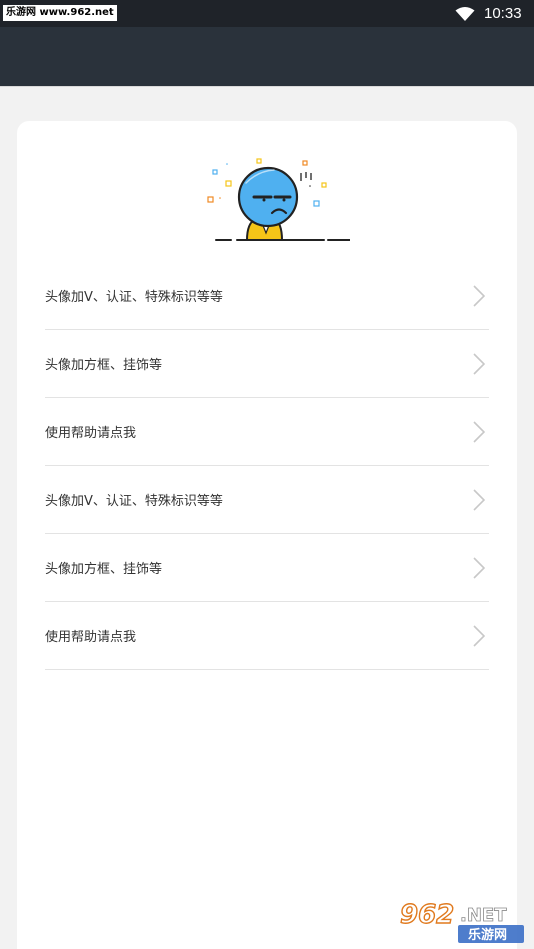  What do you see at coordinates (487, 935) in the screenshot?
I see `watermark-name: 乐游网` at bounding box center [487, 935].